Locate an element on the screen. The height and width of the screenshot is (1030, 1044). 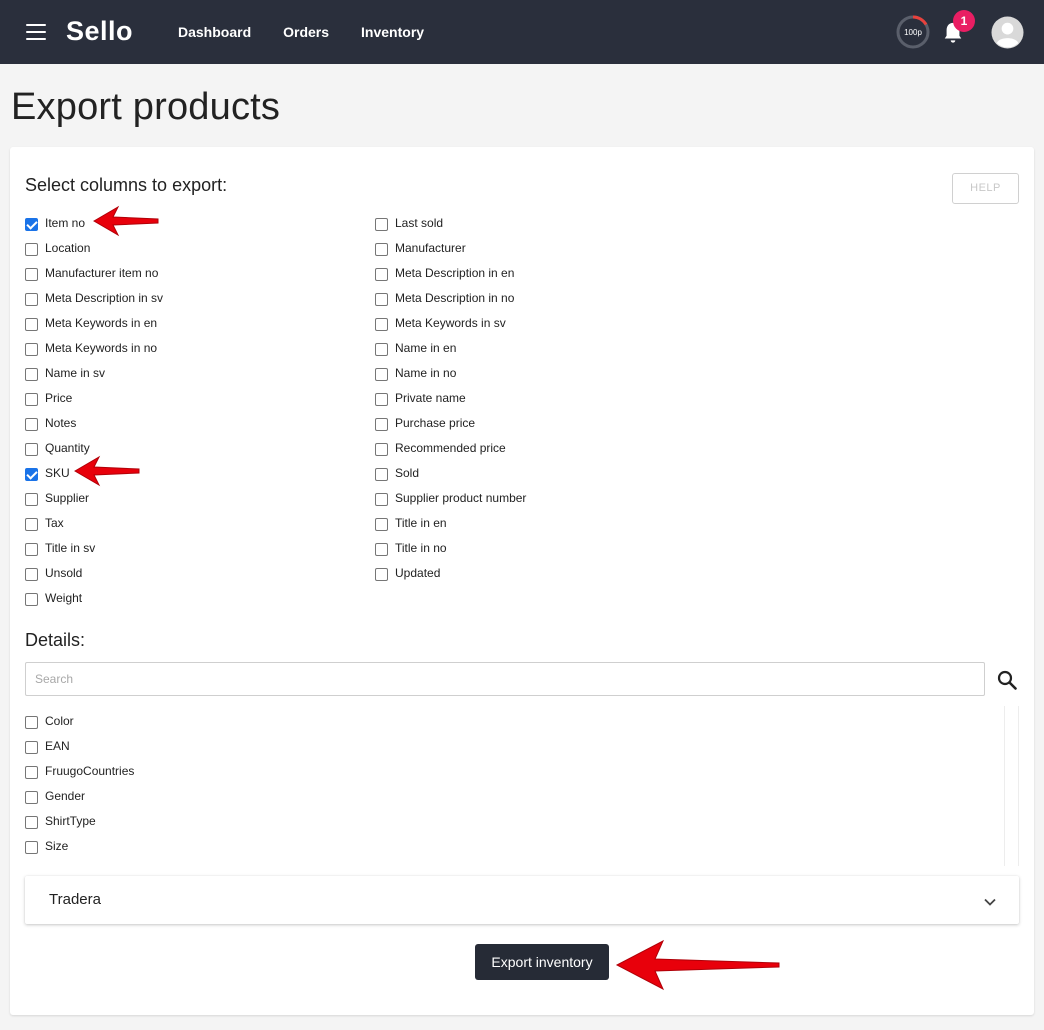
column-checkbox-row: Notes is located at coordinates (94, 422).